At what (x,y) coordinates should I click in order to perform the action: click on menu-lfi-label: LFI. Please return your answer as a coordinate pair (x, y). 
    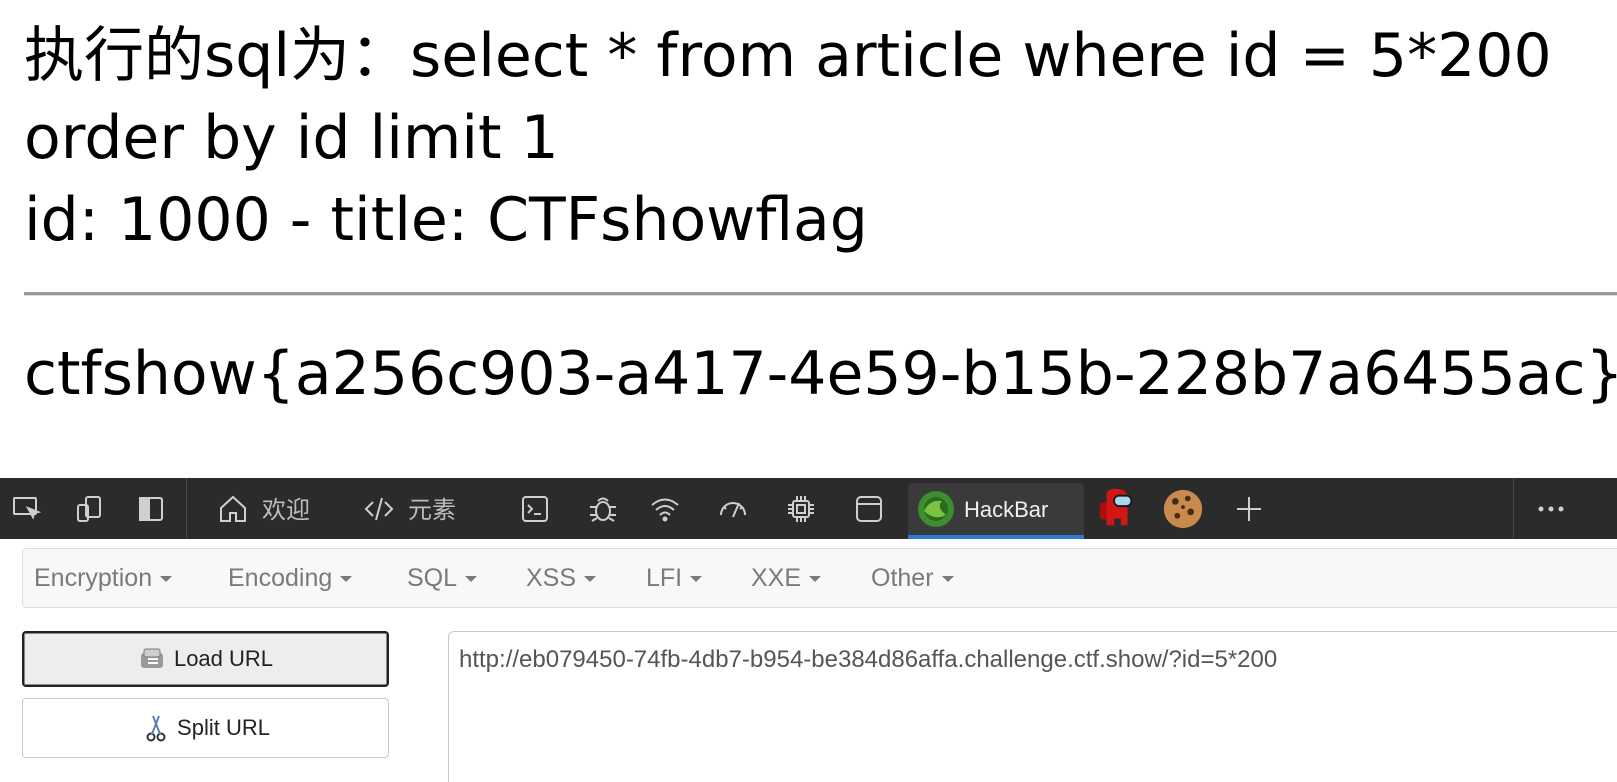
    Looking at the image, I should click on (664, 578).